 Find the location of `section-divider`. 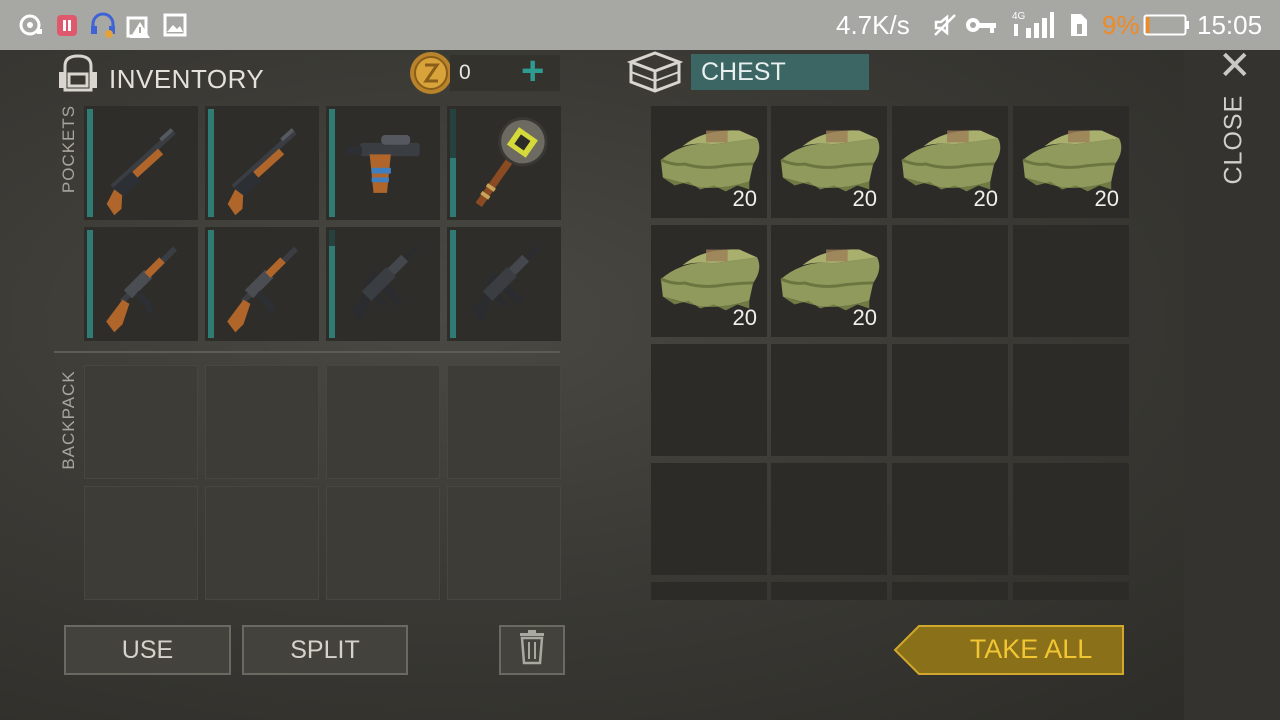

section-divider is located at coordinates (307, 352).